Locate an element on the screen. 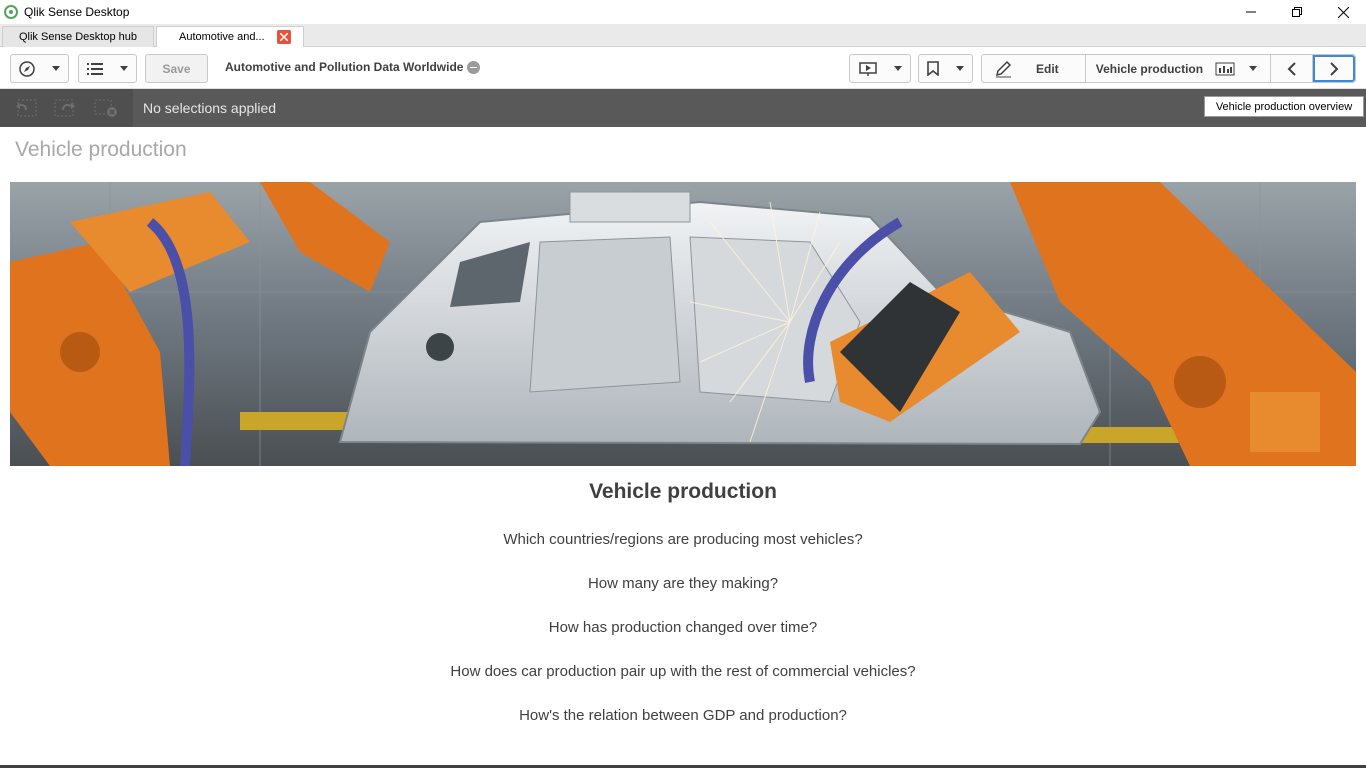 The height and width of the screenshot is (768, 1366). global-menu-button is located at coordinates (107, 68).